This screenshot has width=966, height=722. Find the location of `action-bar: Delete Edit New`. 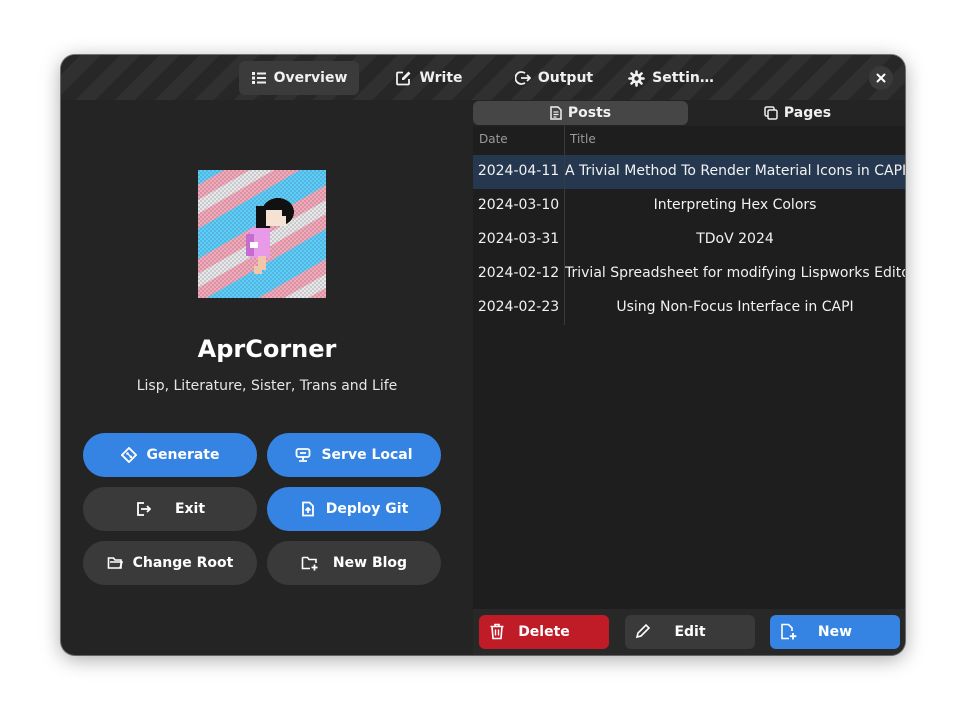

action-bar: Delete Edit New is located at coordinates (689, 632).